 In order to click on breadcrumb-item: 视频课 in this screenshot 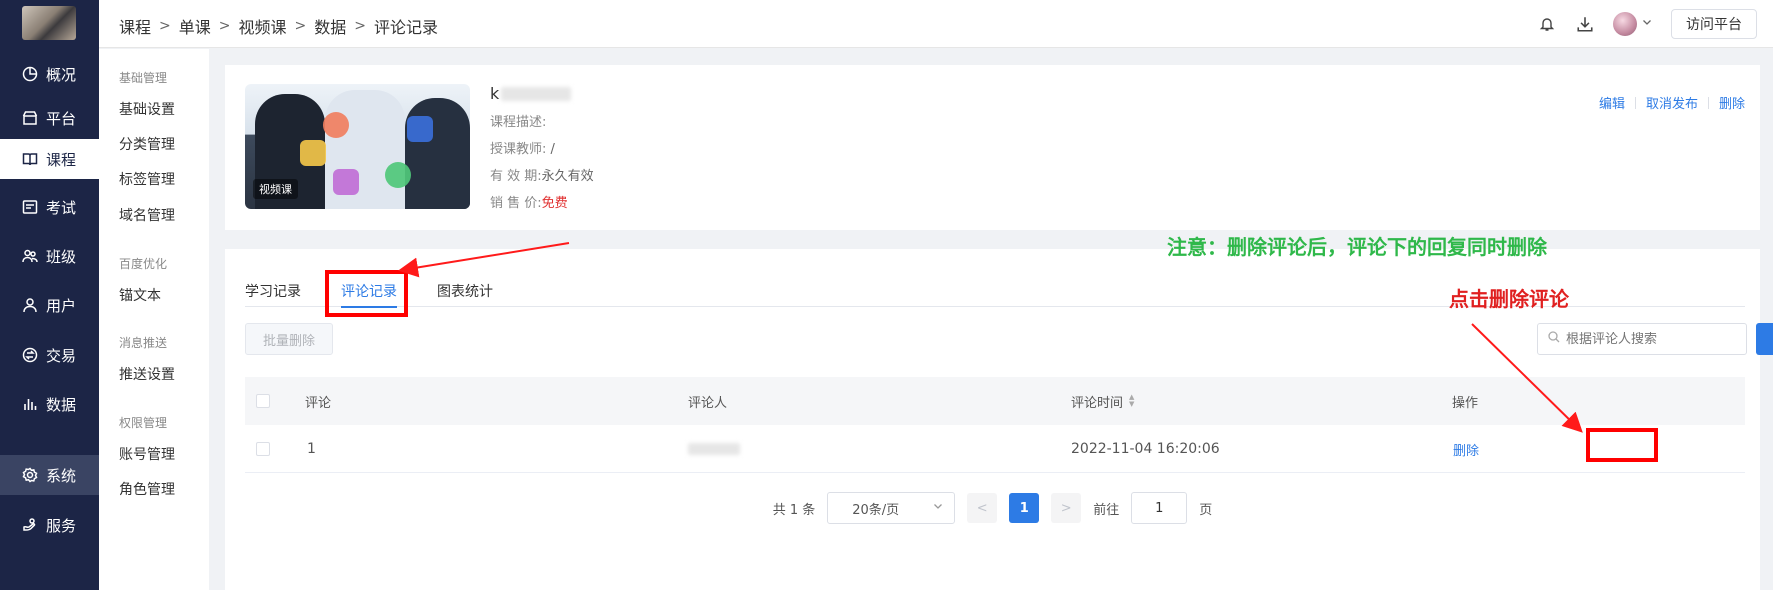, I will do `click(263, 26)`.